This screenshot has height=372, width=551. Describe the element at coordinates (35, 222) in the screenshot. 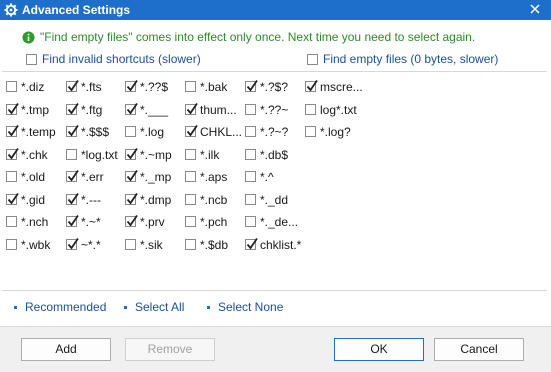

I see `file-type-label: *.nch` at that location.